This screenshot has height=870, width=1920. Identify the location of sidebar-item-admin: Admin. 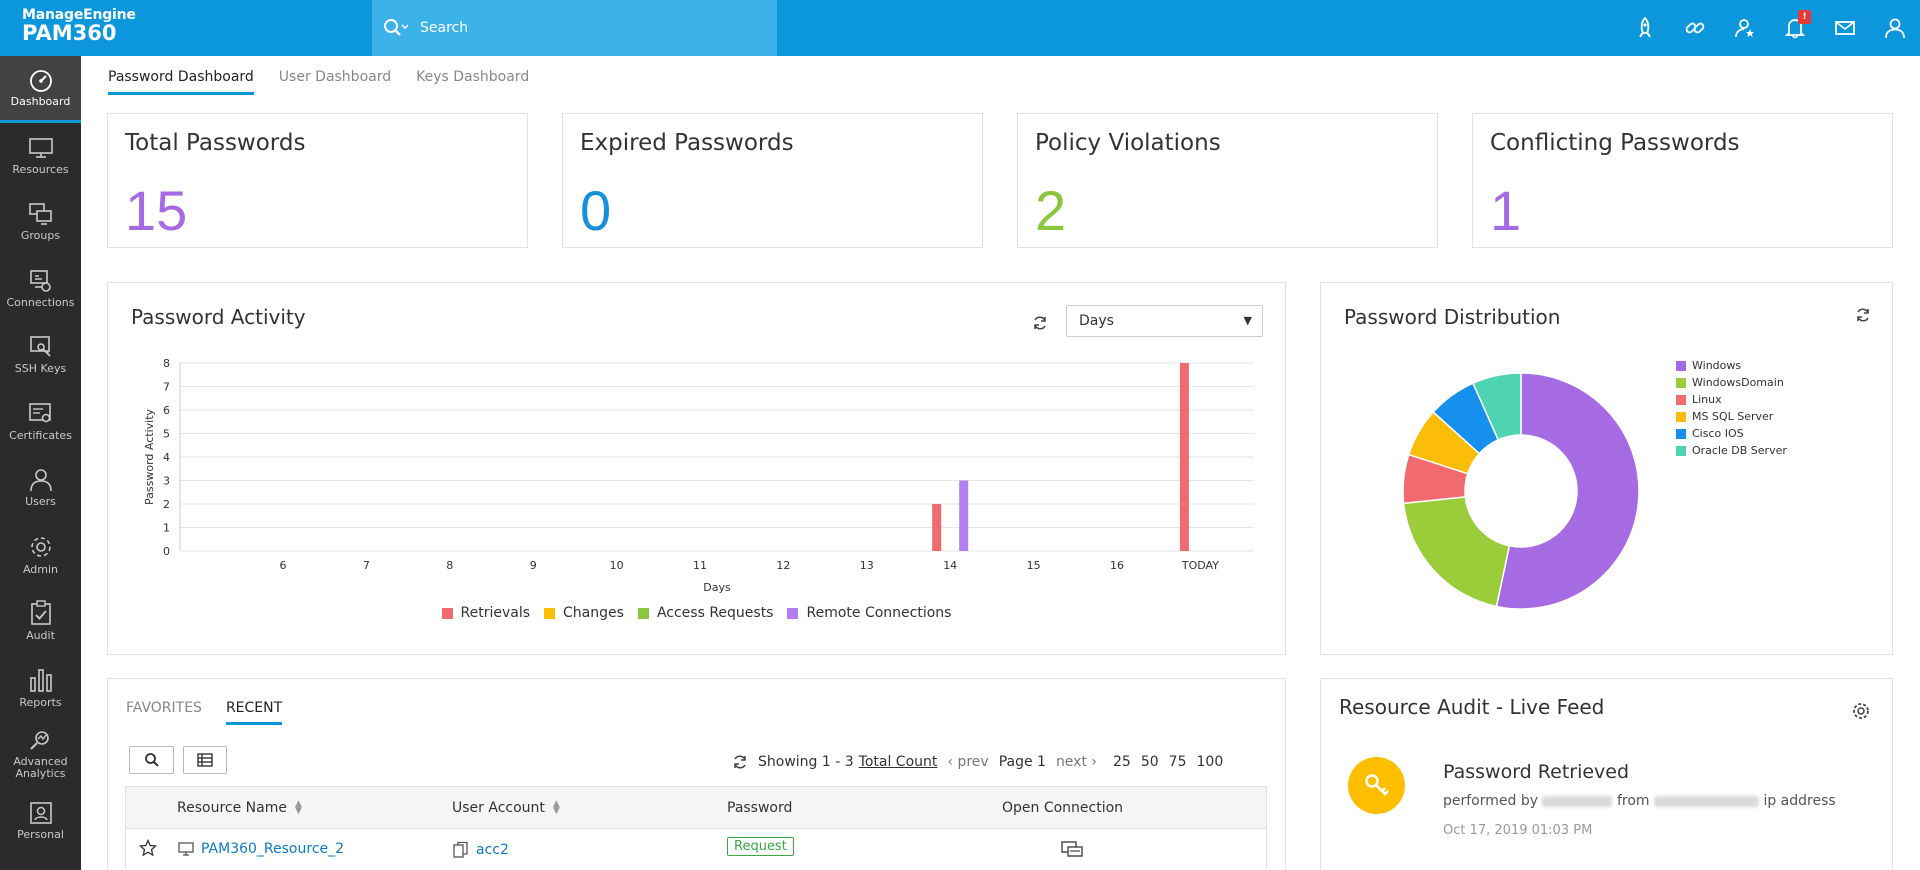
(40, 555).